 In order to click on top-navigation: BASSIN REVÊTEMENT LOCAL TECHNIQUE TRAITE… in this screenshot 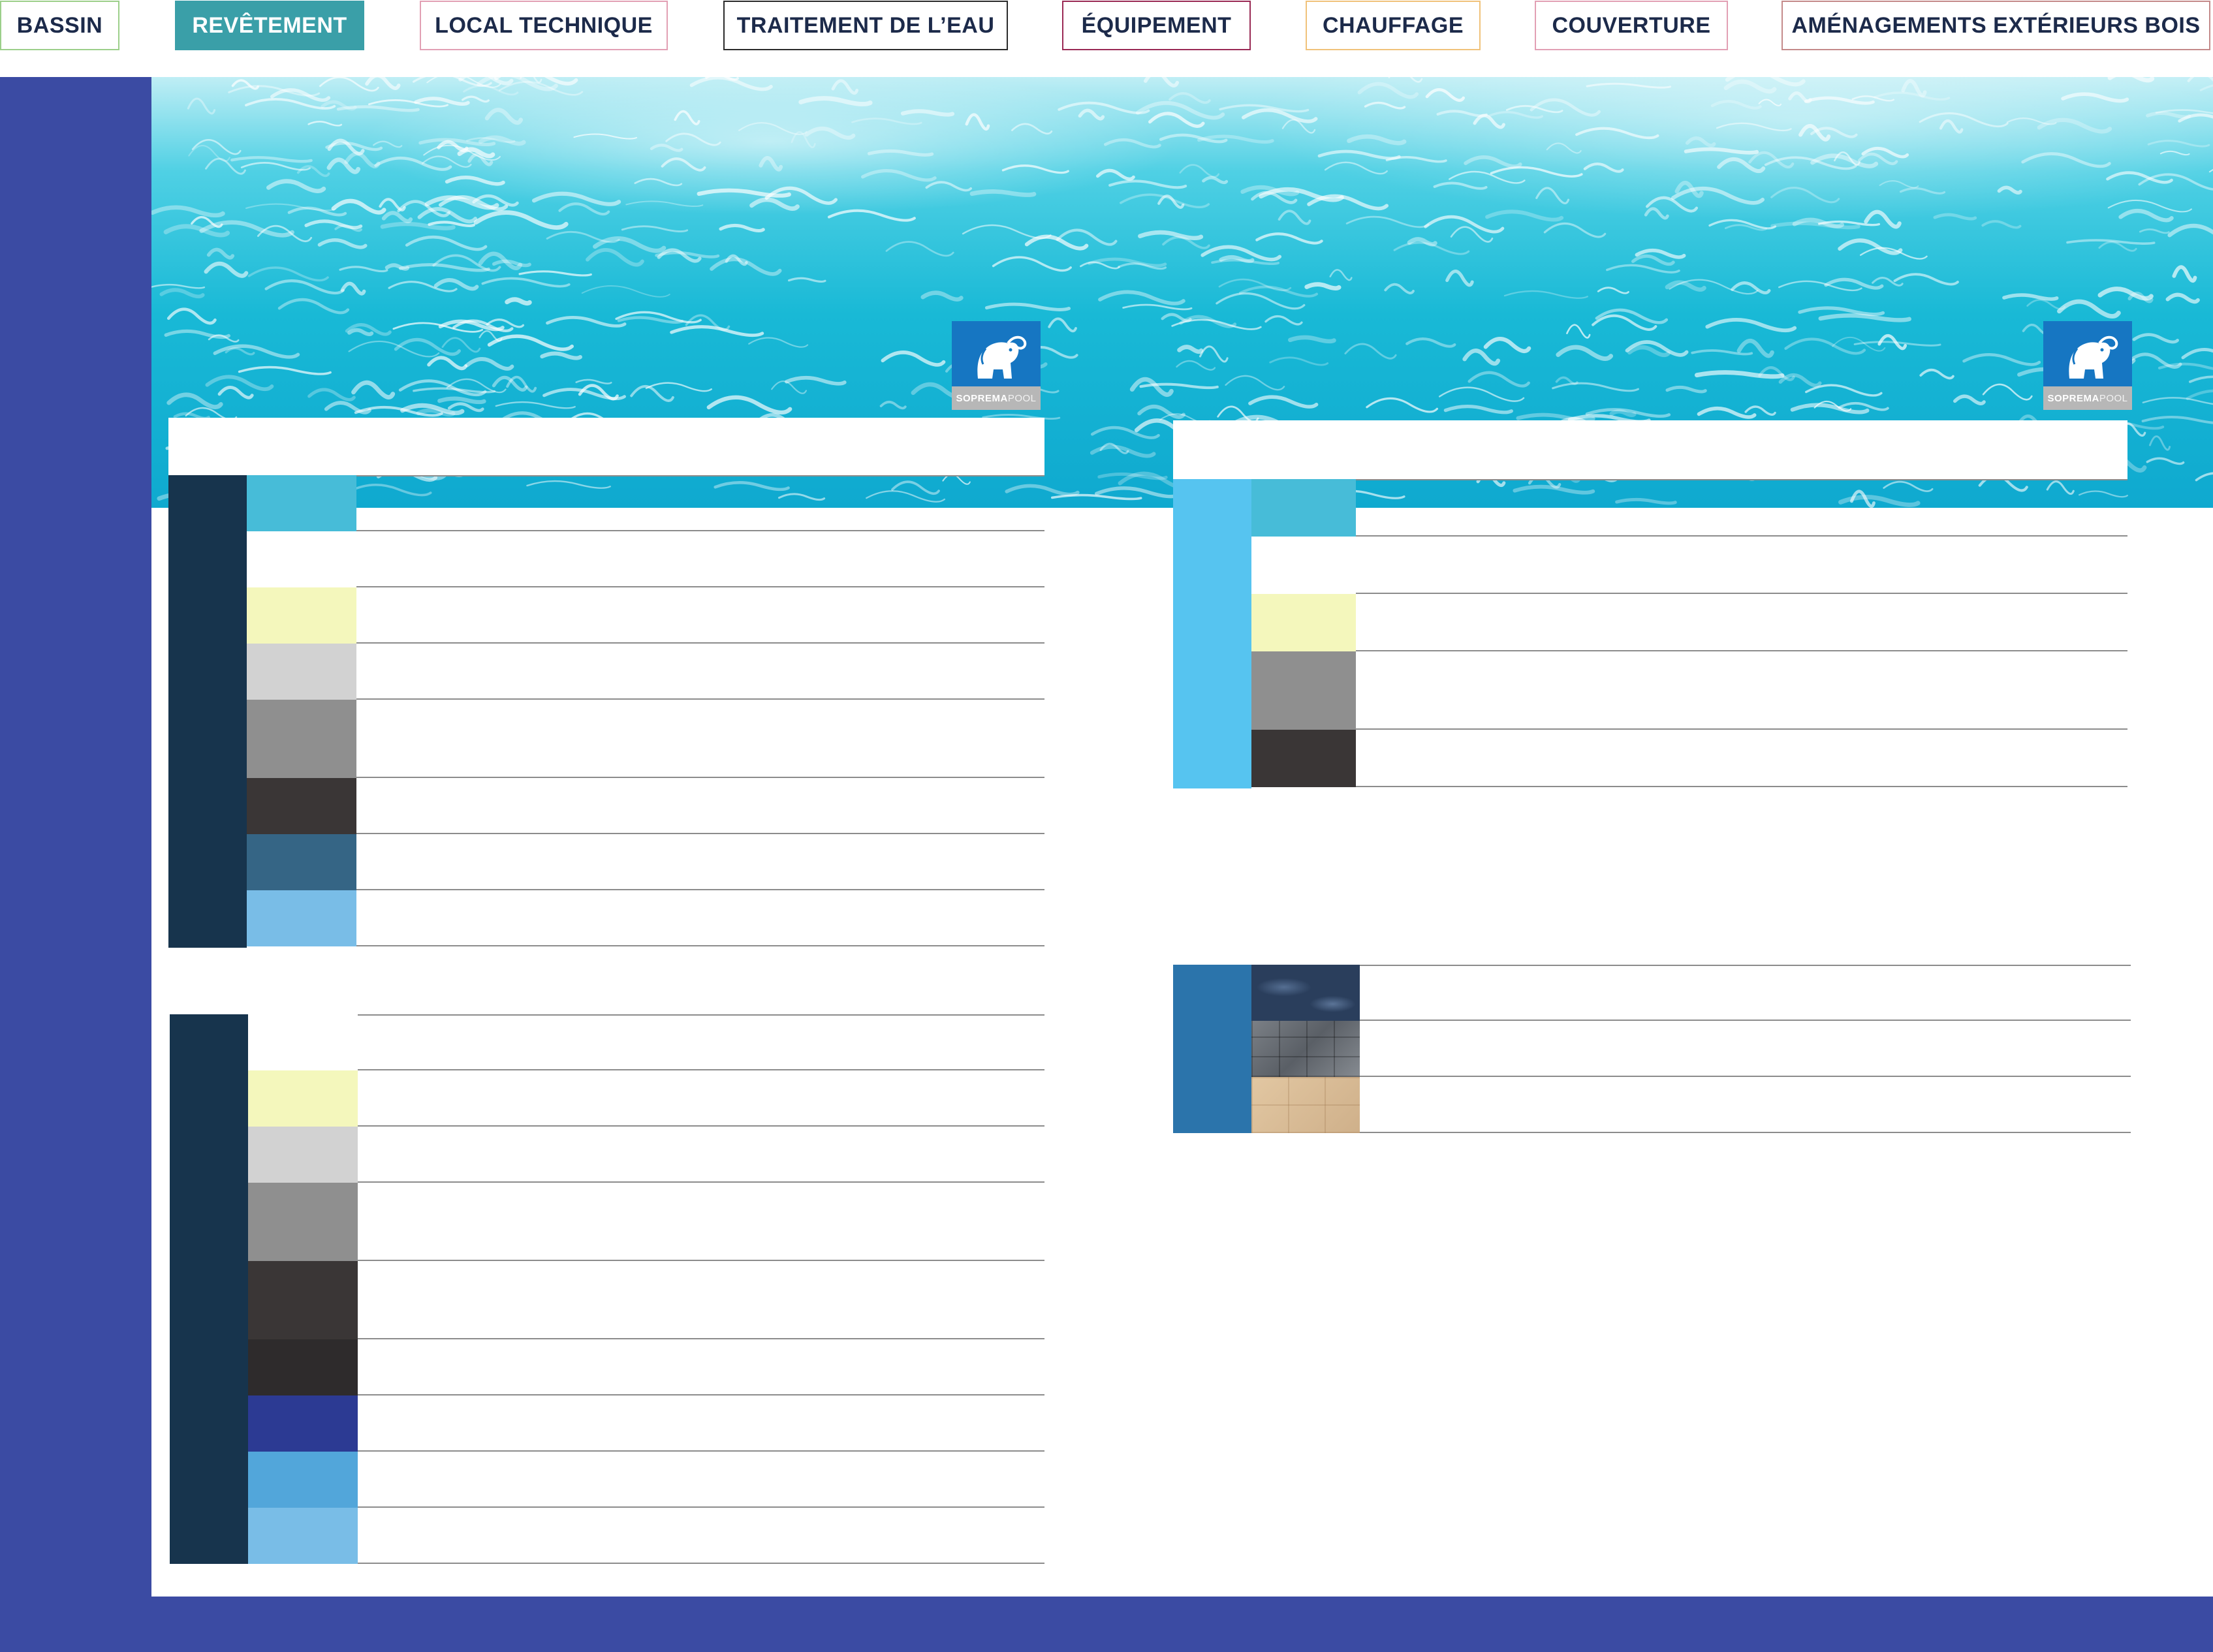, I will do `click(1106, 38)`.